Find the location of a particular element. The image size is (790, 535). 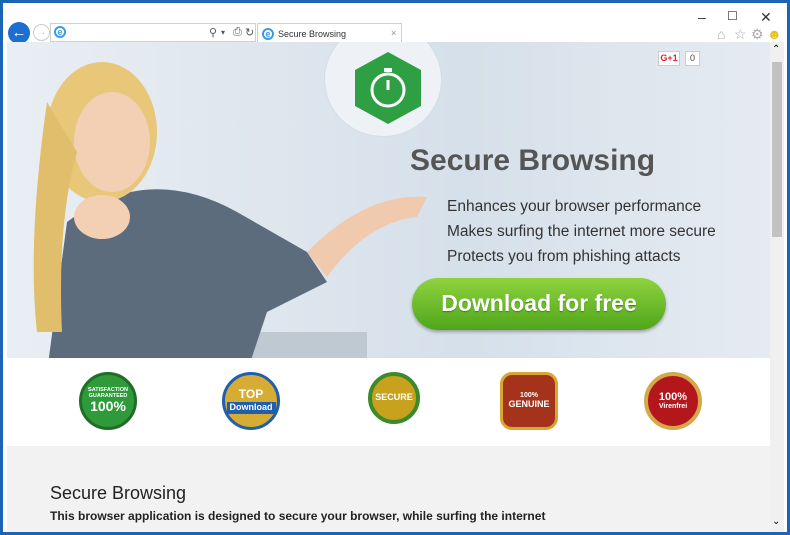

gplus-button: G+1 is located at coordinates (669, 58).